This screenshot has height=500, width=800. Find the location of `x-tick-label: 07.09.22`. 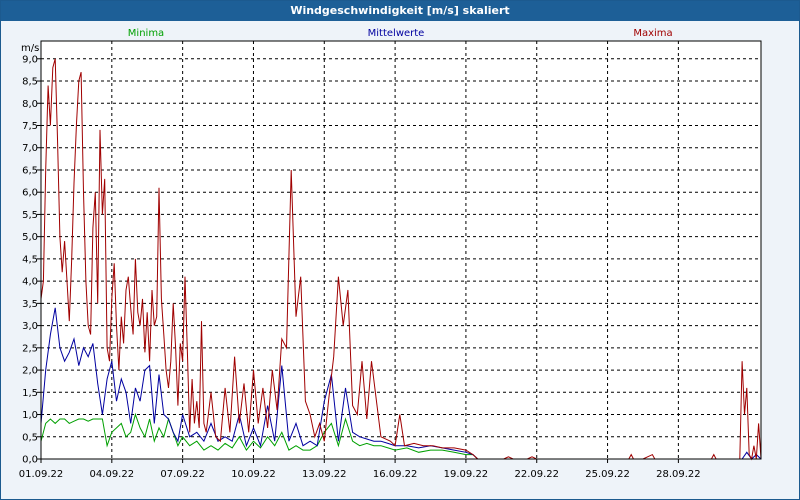

x-tick-label: 07.09.22 is located at coordinates (182, 474).